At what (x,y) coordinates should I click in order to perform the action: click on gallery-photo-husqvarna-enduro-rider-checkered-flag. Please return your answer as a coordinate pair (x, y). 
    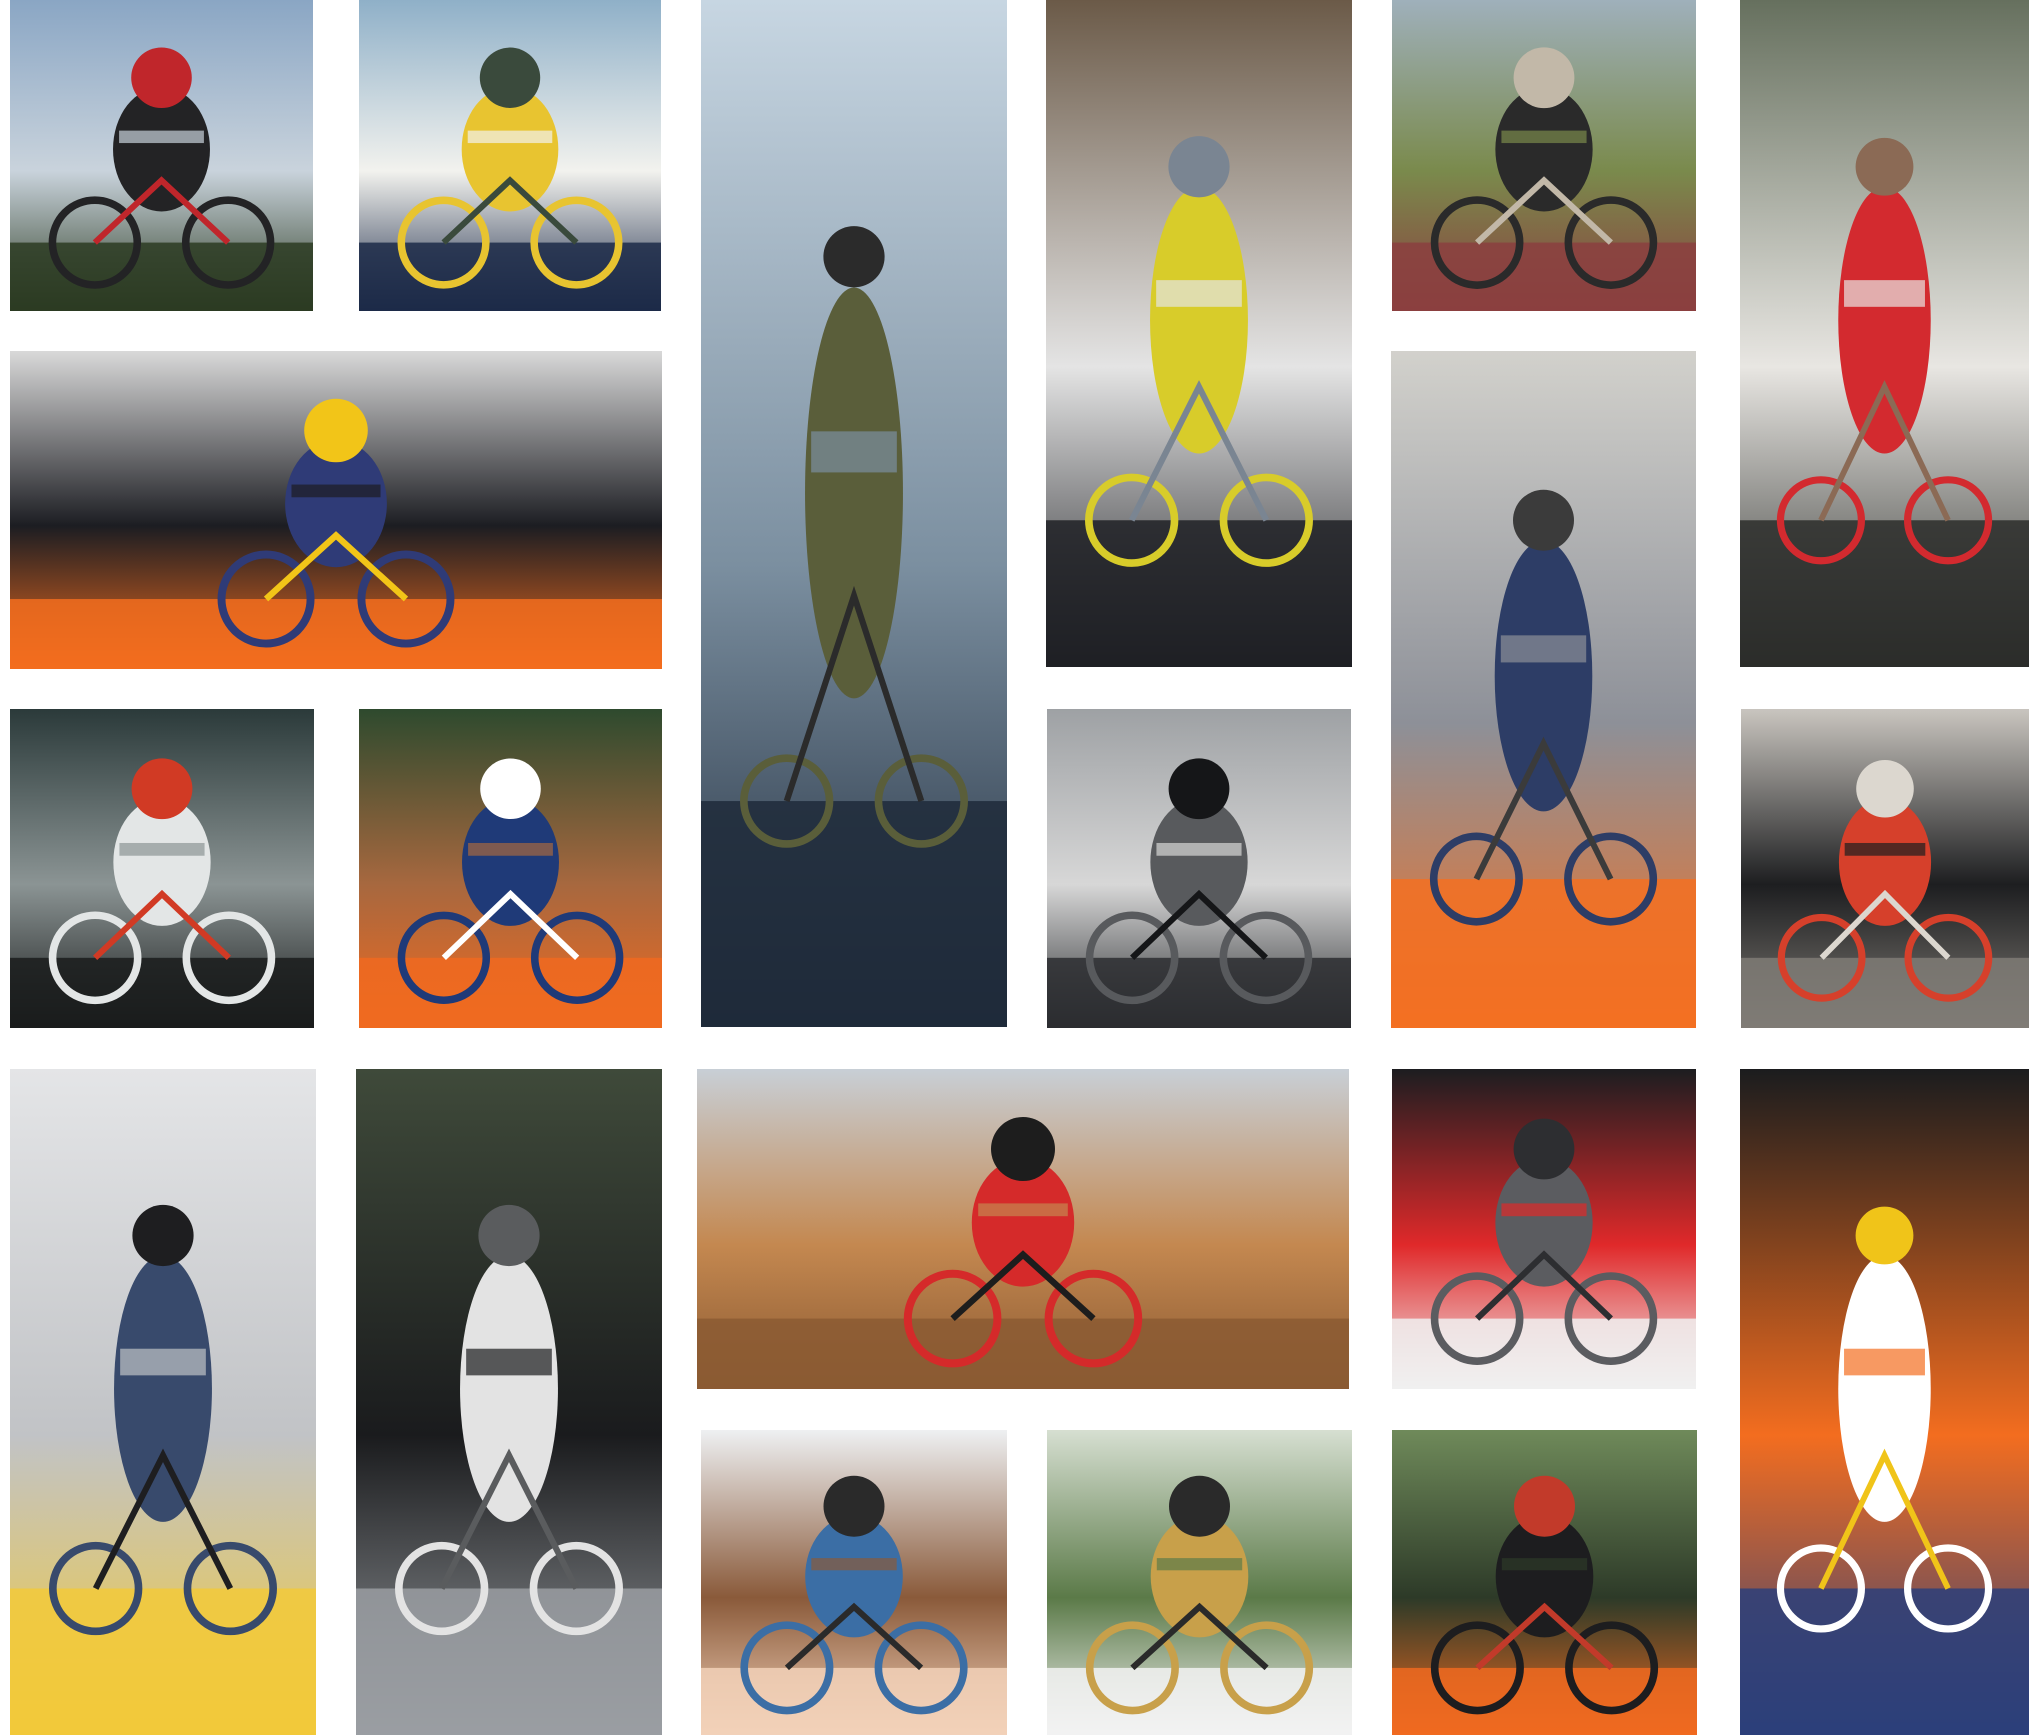
    Looking at the image, I should click on (1199, 333).